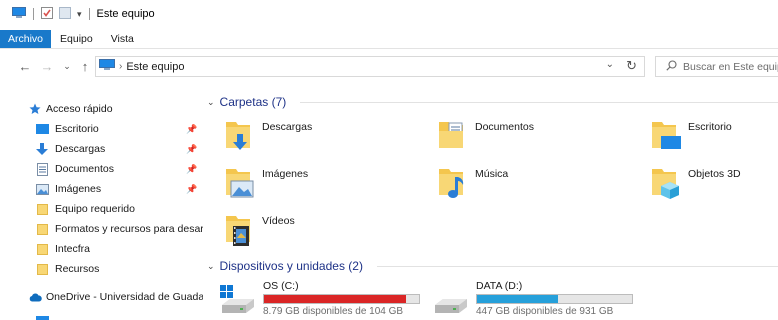 This screenshot has width=778, height=320. What do you see at coordinates (85, 67) in the screenshot?
I see `up-button: ↑` at bounding box center [85, 67].